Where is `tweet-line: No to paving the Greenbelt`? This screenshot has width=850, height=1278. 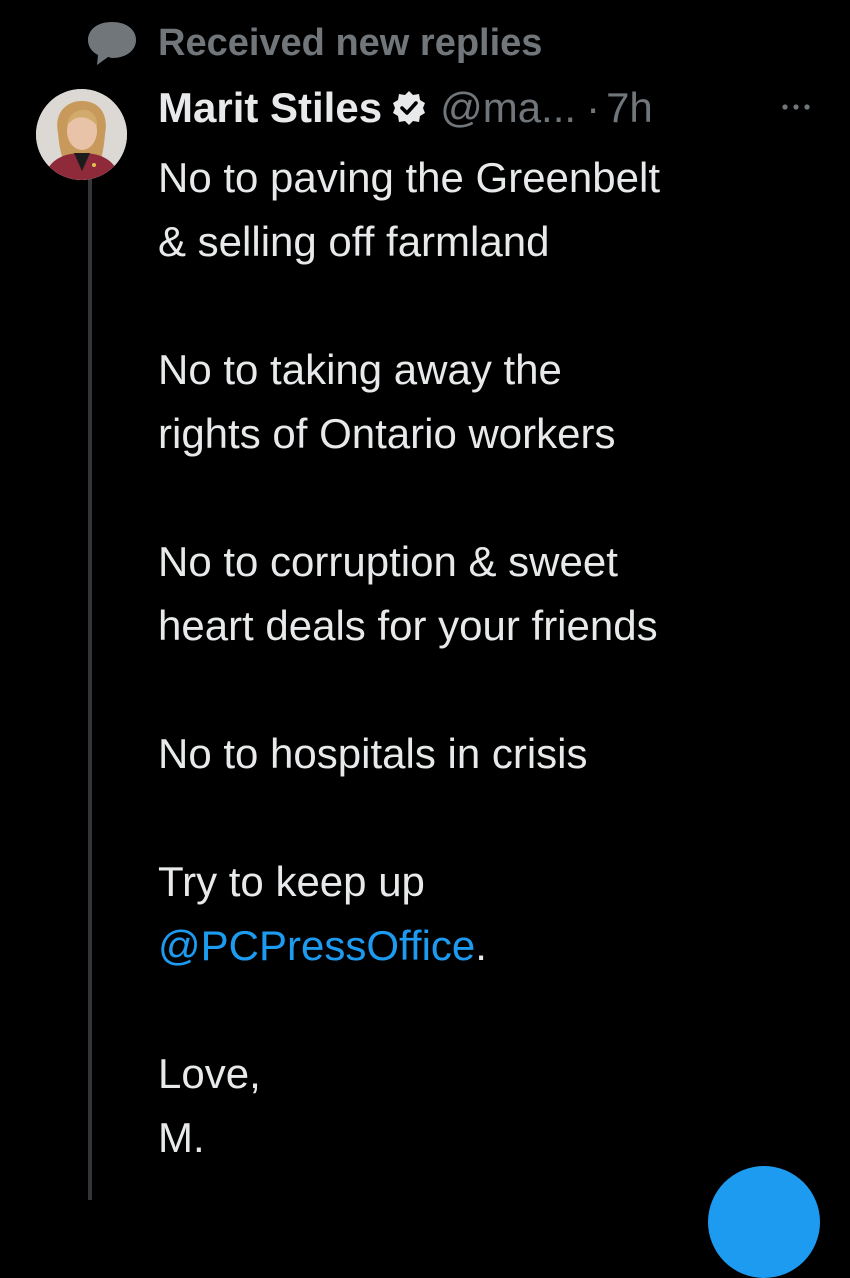 tweet-line: No to paving the Greenbelt is located at coordinates (409, 177).